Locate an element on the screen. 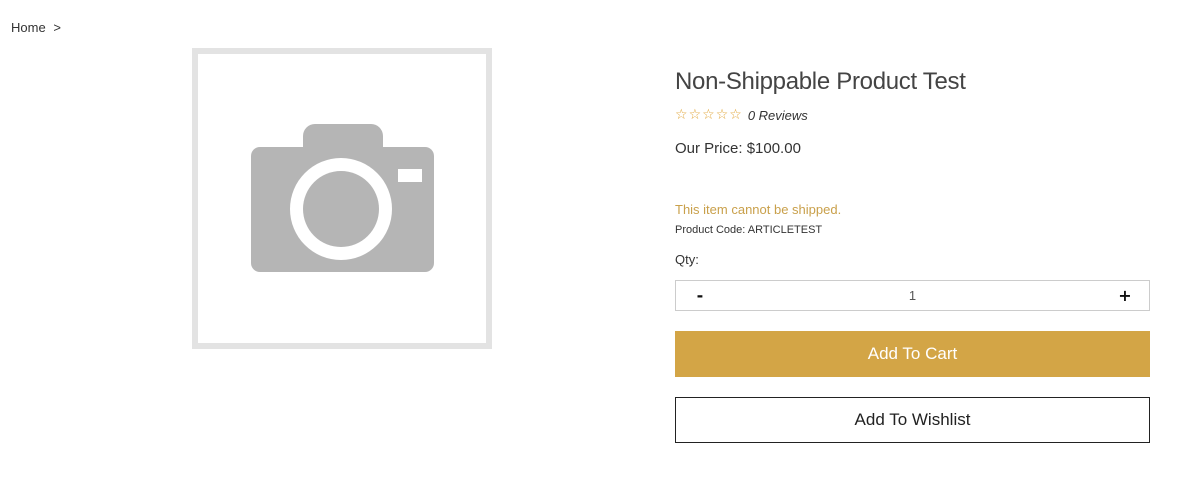 The width and height of the screenshot is (1195, 478). rating-row: ☆ ☆ ☆ ☆ ☆ 0 Reviews is located at coordinates (741, 115).